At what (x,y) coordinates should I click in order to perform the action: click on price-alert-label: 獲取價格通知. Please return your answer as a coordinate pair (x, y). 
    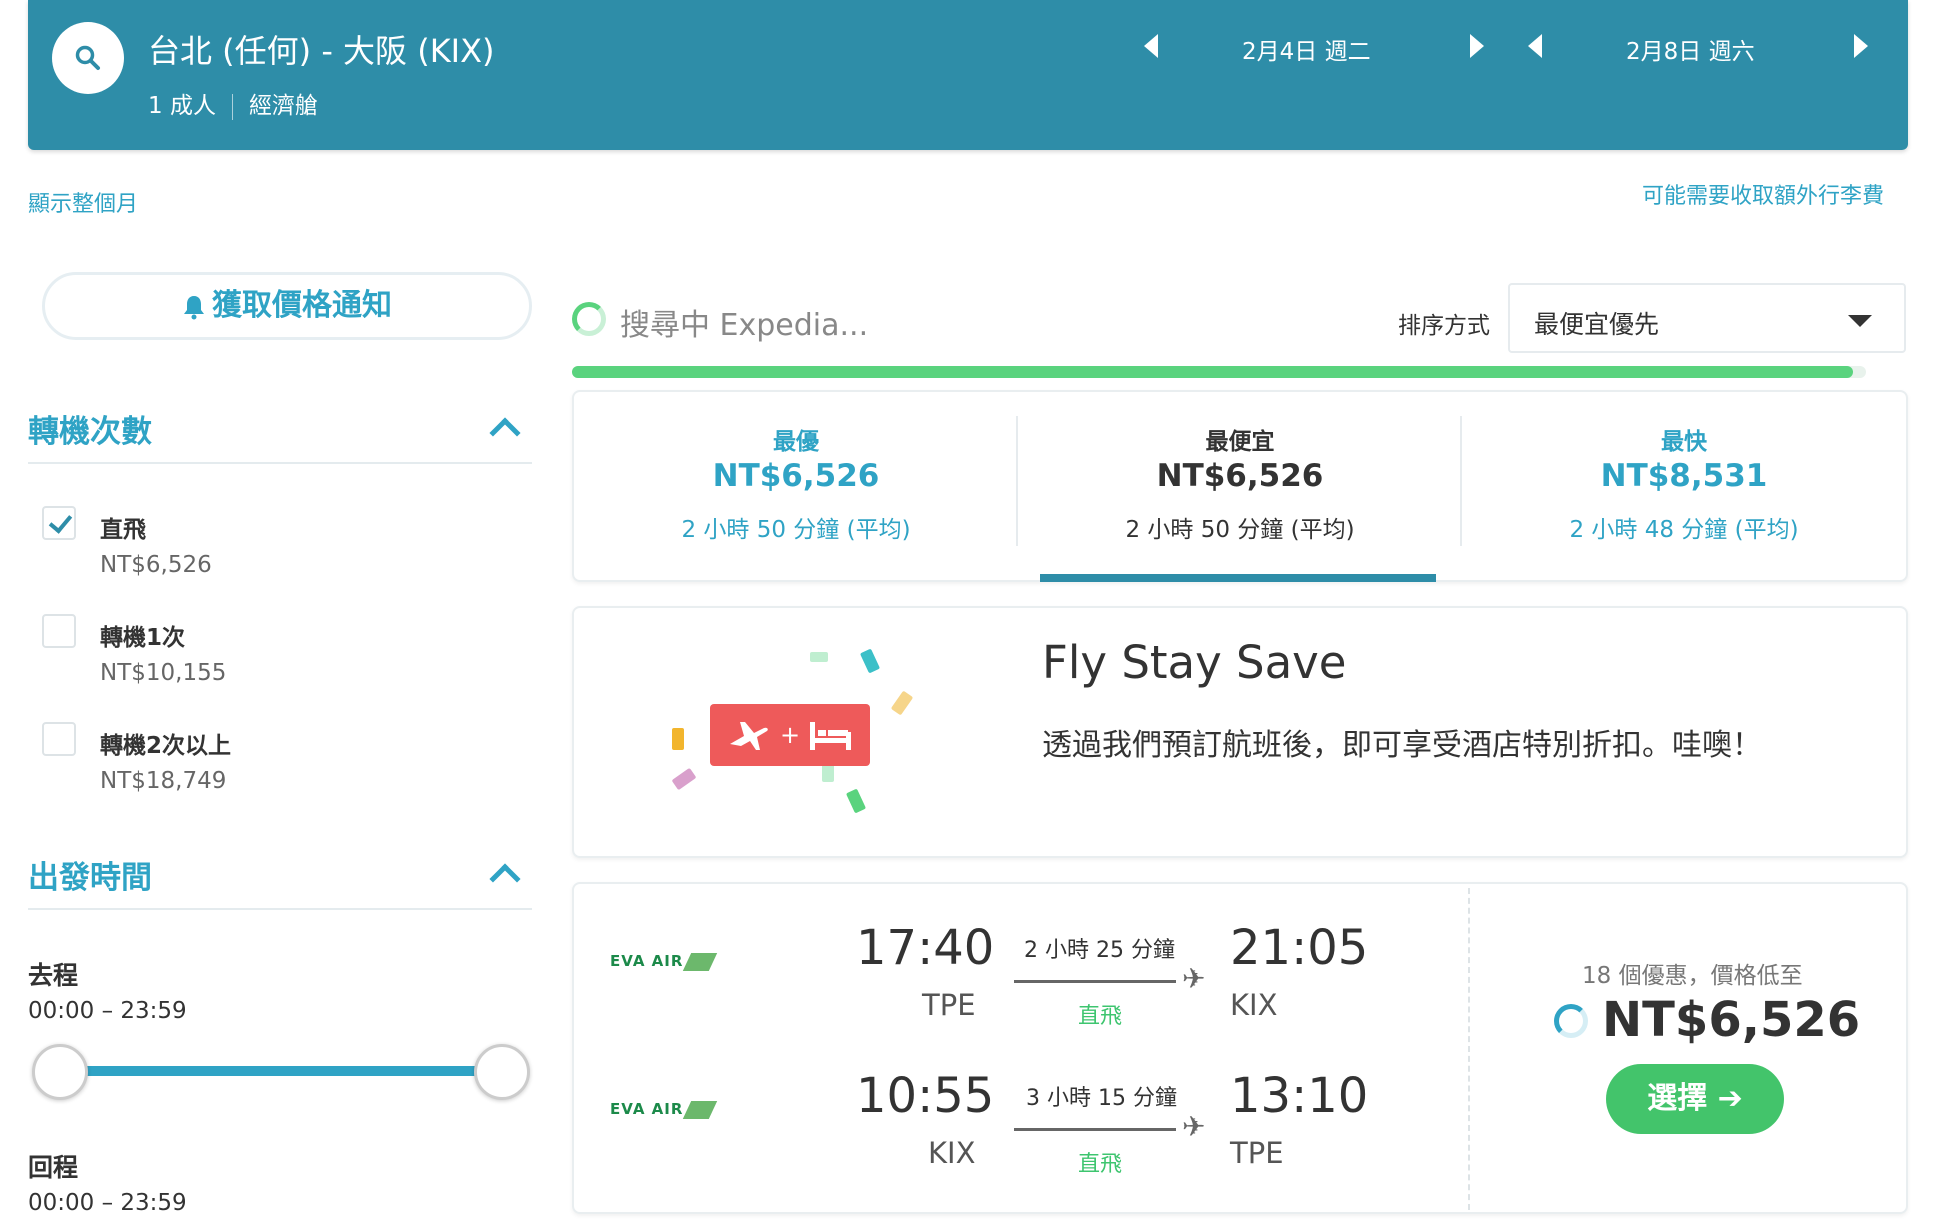
    Looking at the image, I should click on (302, 305).